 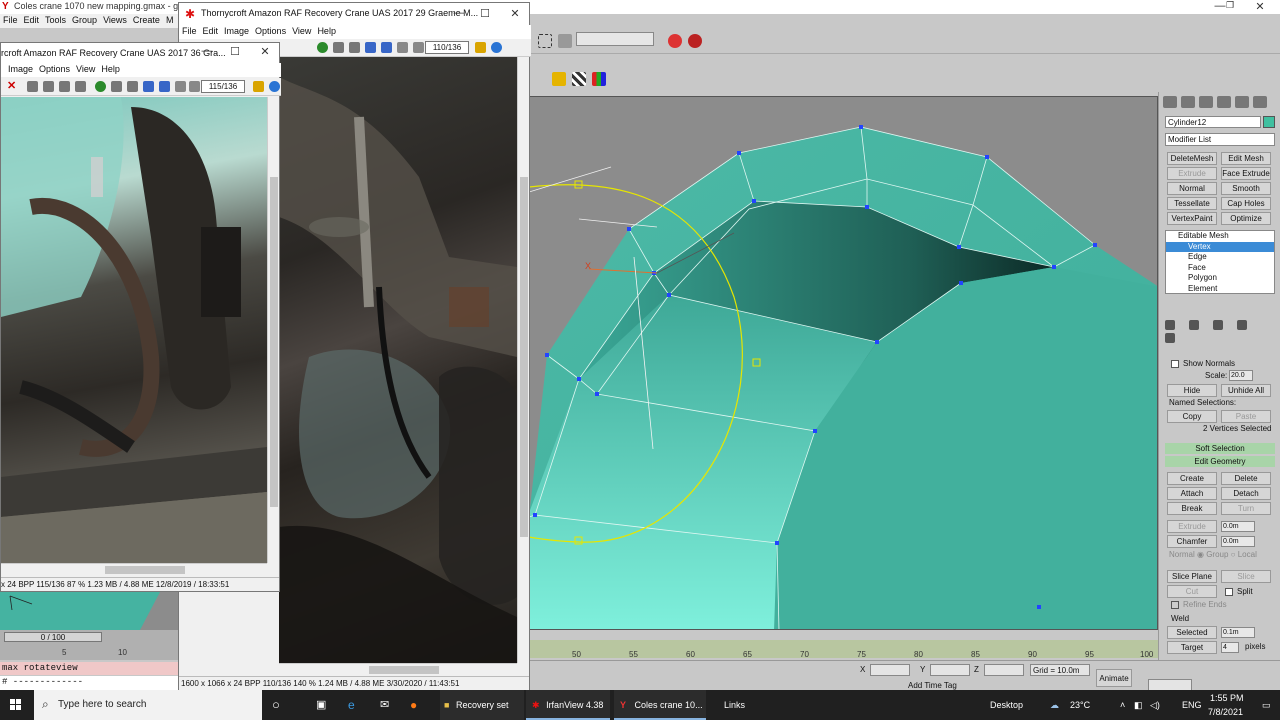 What do you see at coordinates (1175, 364) in the screenshot?
I see `show-normals-checkbox` at bounding box center [1175, 364].